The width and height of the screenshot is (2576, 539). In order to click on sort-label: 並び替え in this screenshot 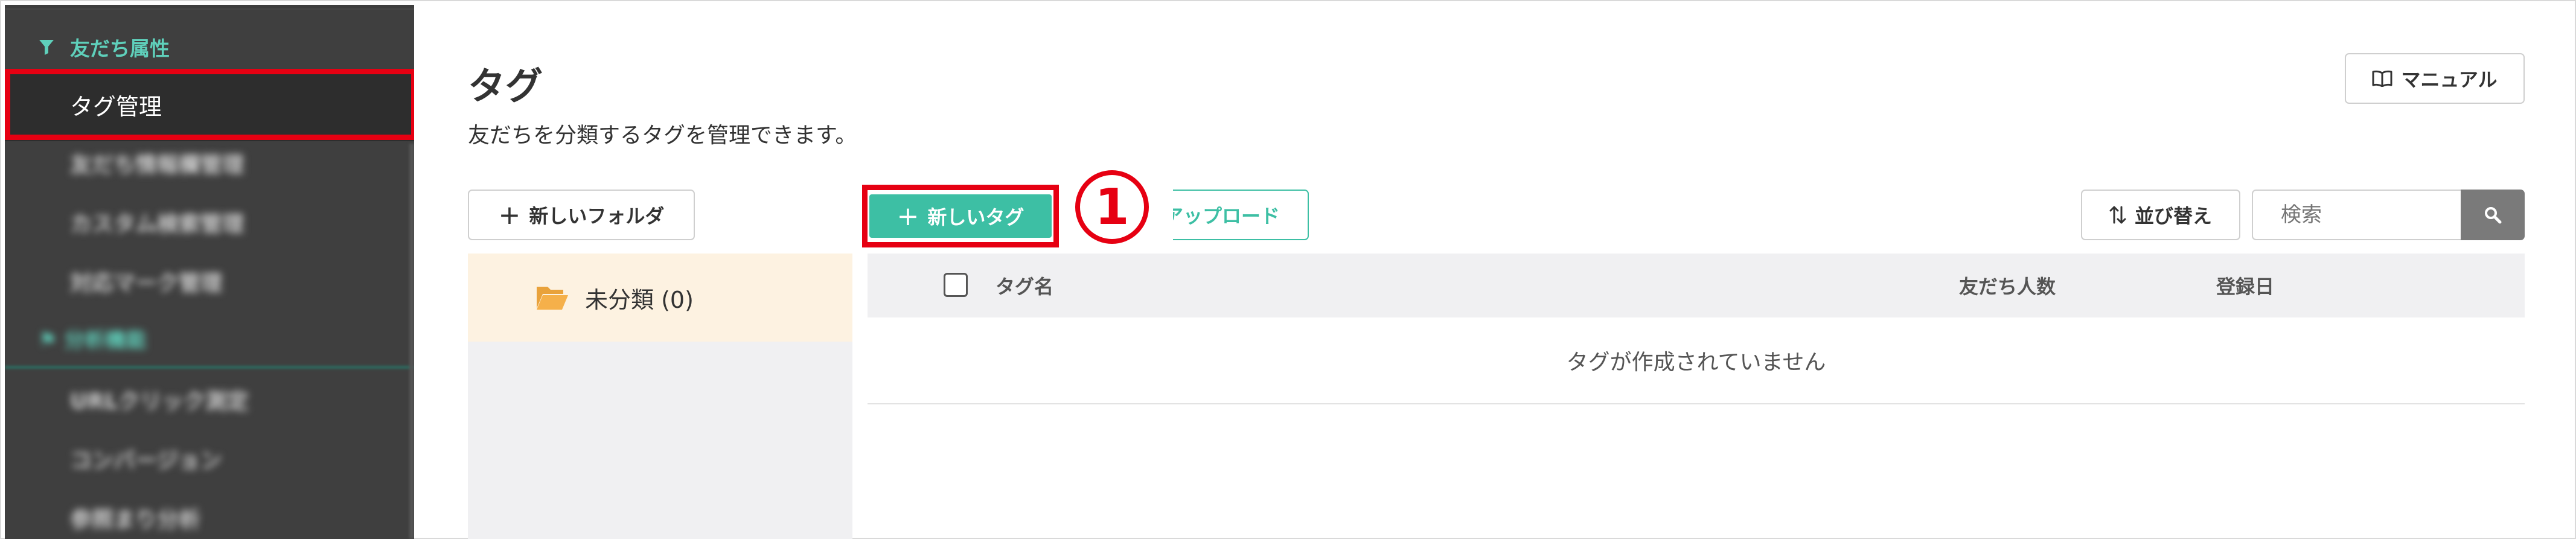, I will do `click(2173, 216)`.